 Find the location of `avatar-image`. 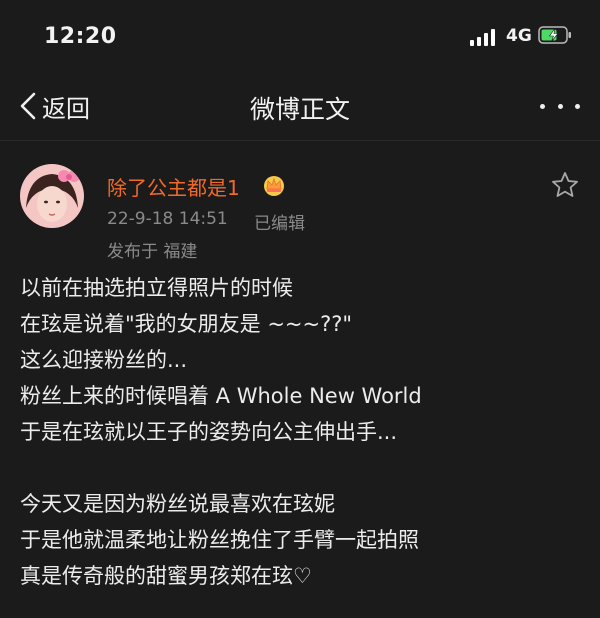

avatar-image is located at coordinates (52, 196).